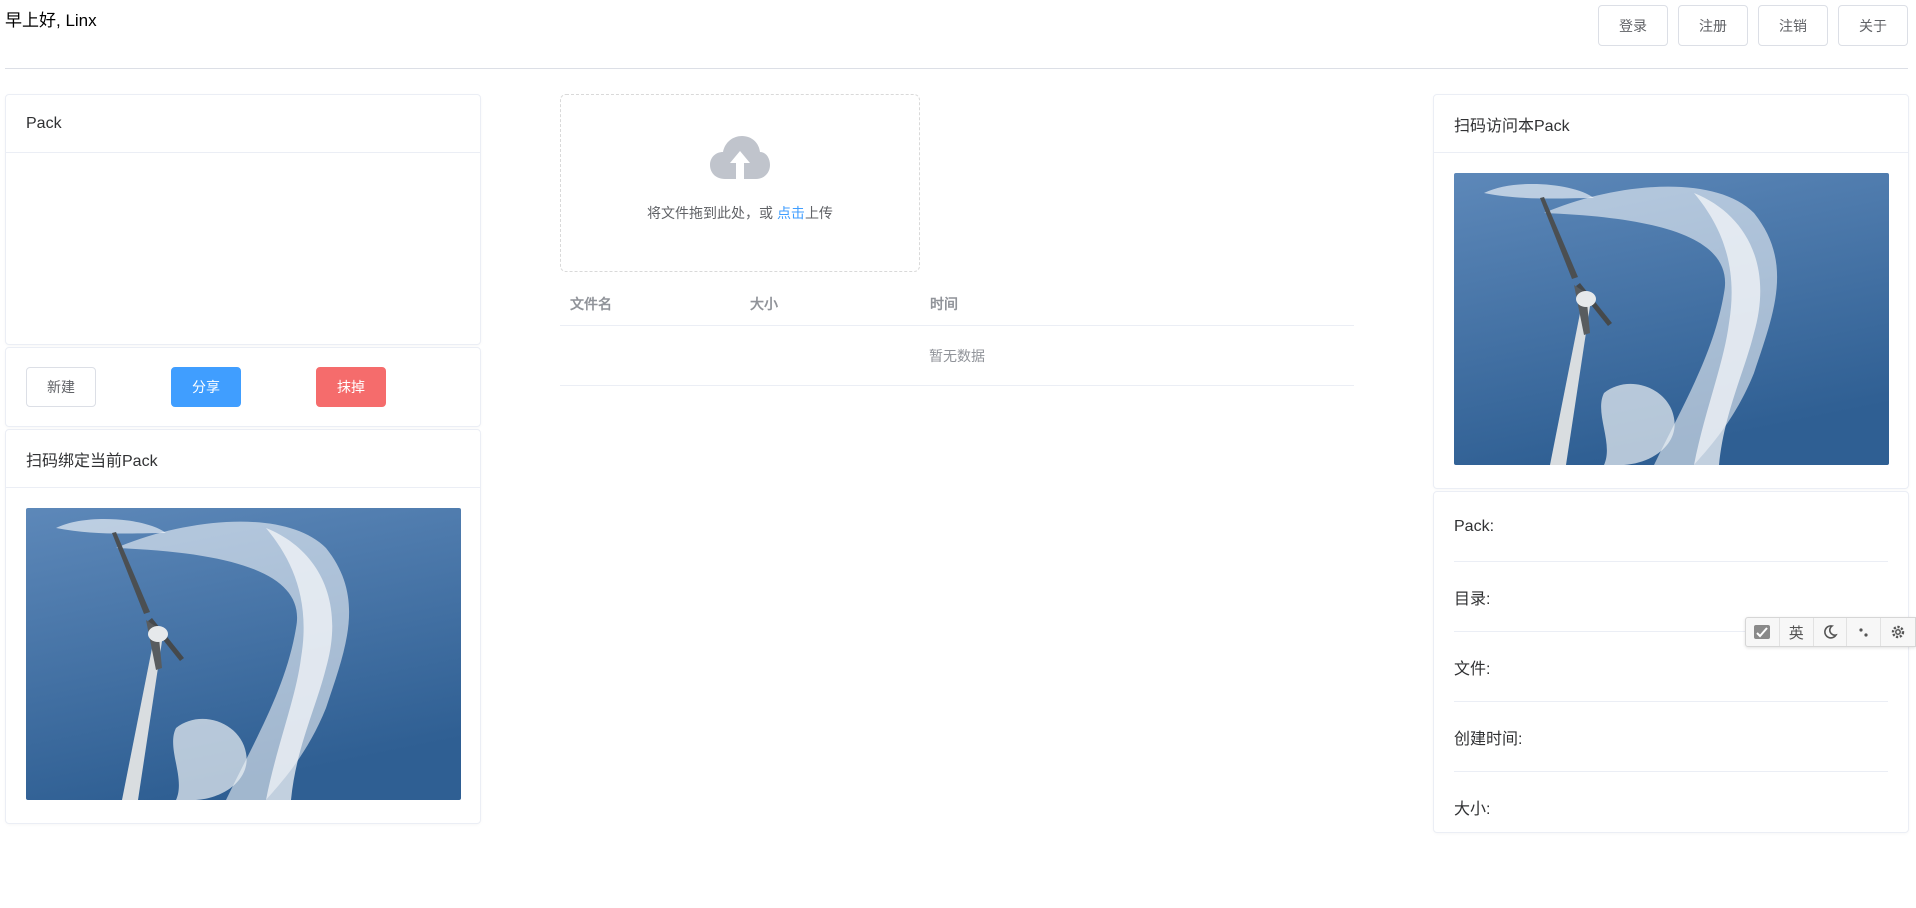  I want to click on upload-hint-text: 将文件拖到此处，或, so click(712, 213).